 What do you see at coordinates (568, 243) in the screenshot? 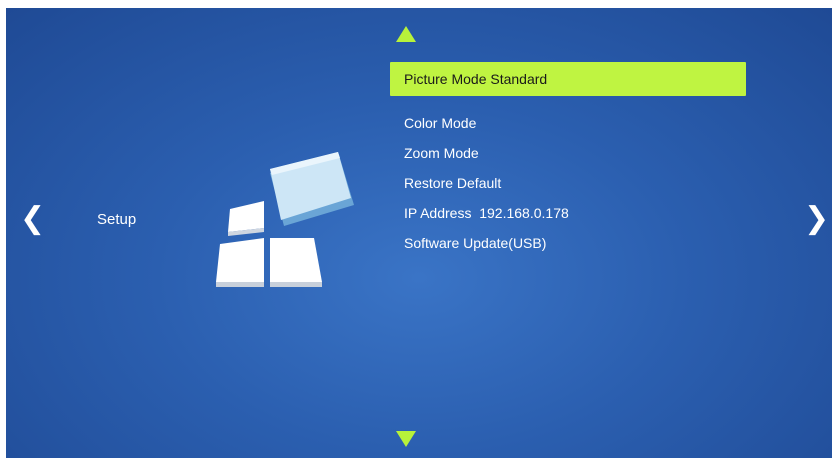
I see `menu-item-software-update: Software Update(USB)` at bounding box center [568, 243].